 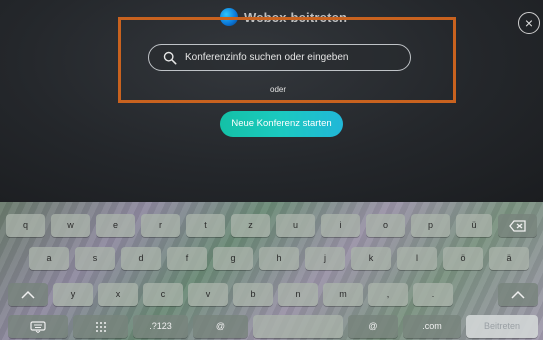 I want to click on key-w: w, so click(x=70, y=225).